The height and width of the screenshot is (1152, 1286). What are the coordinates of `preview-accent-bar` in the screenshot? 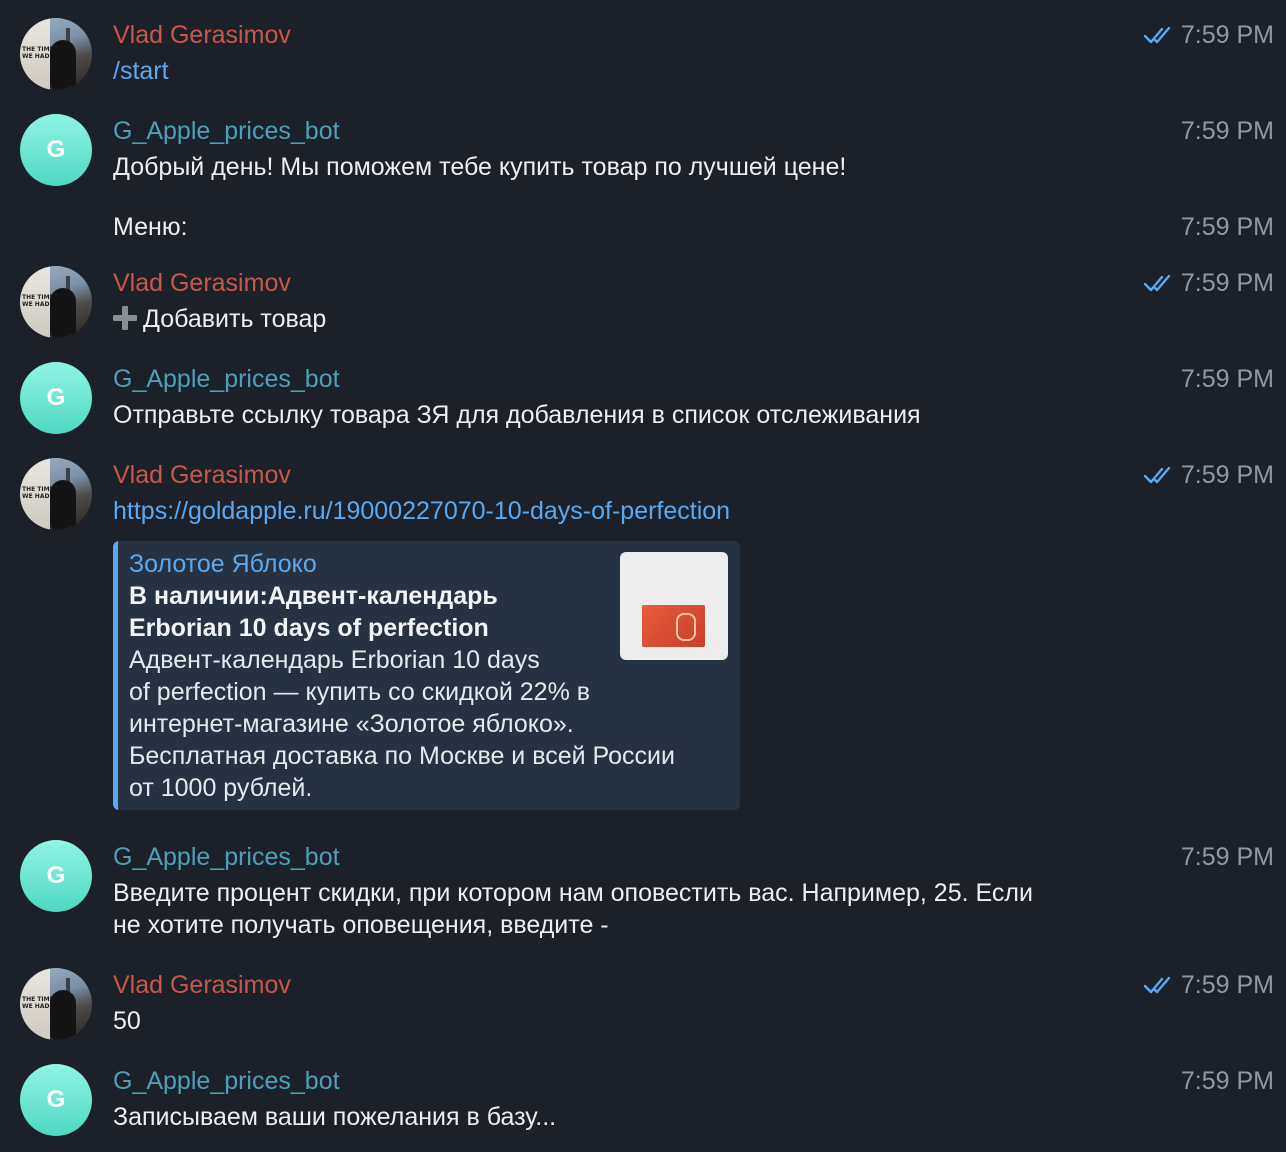 It's located at (115, 675).